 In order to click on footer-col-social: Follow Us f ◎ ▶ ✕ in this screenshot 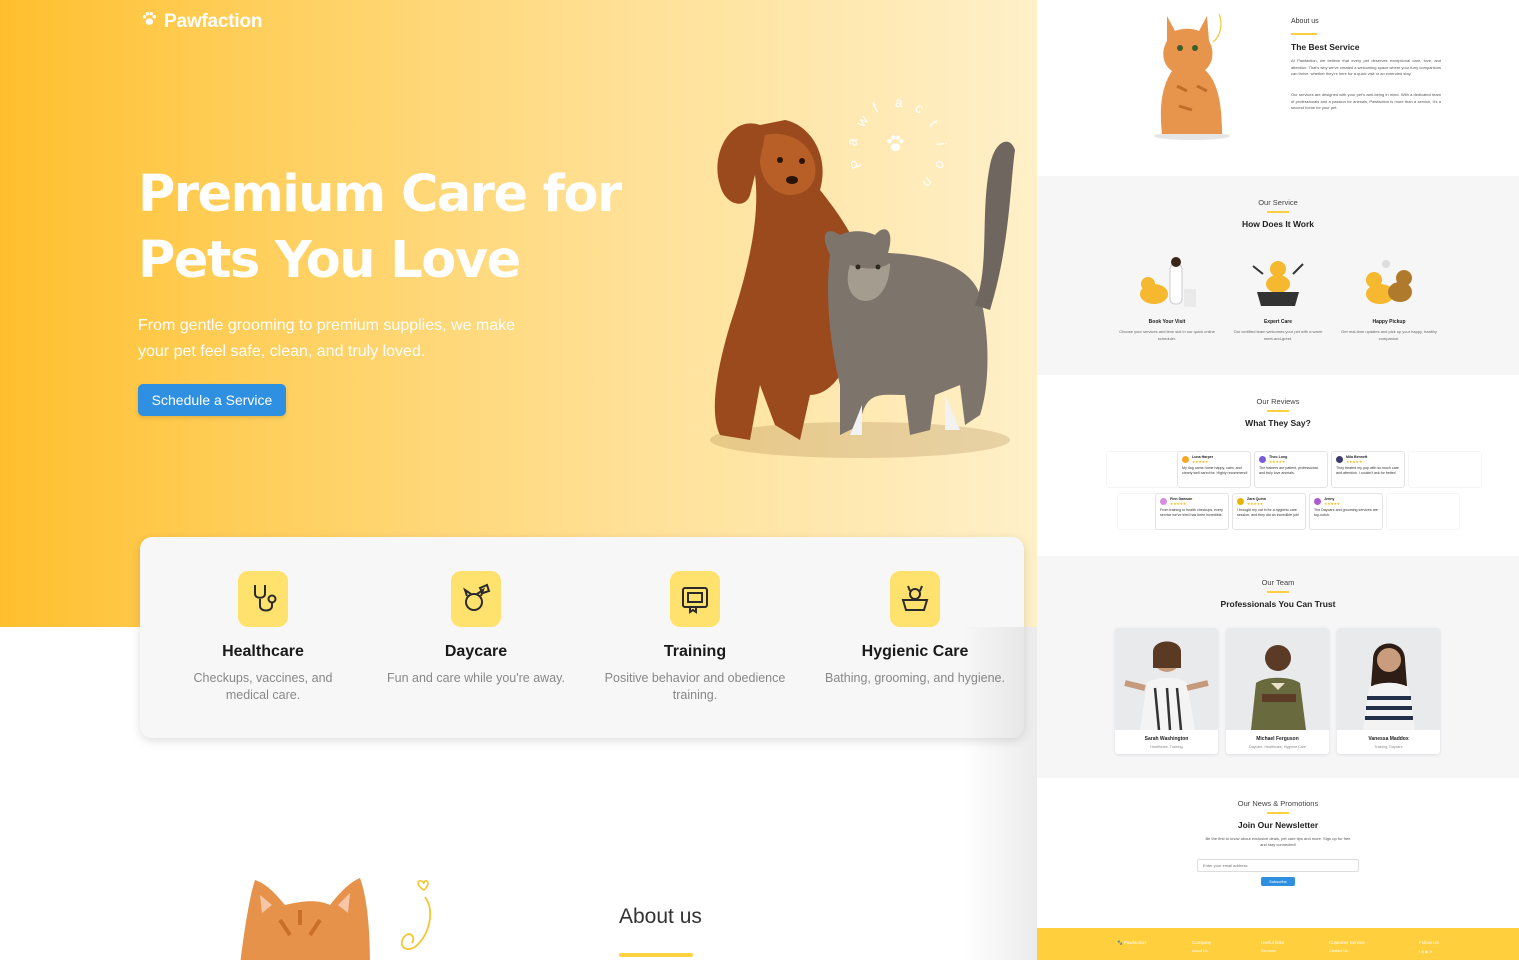, I will do `click(1429, 947)`.